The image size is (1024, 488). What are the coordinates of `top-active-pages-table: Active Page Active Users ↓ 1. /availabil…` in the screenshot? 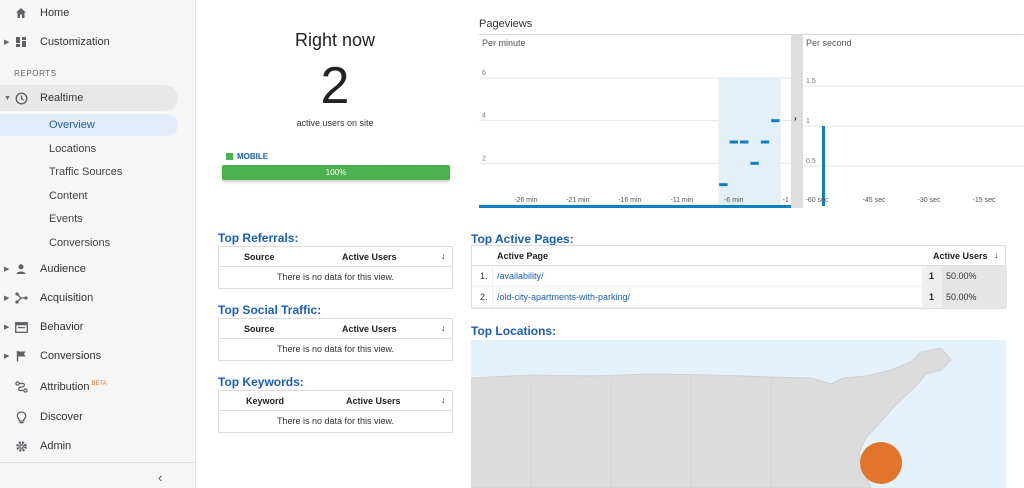 It's located at (739, 277).